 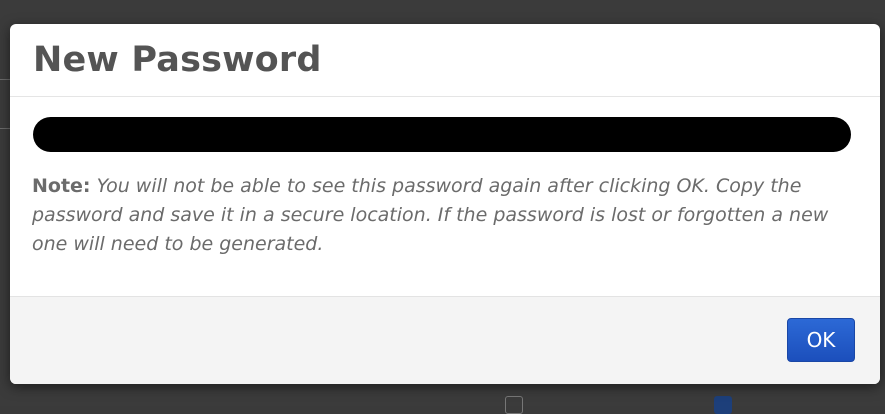 I want to click on ok-button: OK, so click(x=821, y=340).